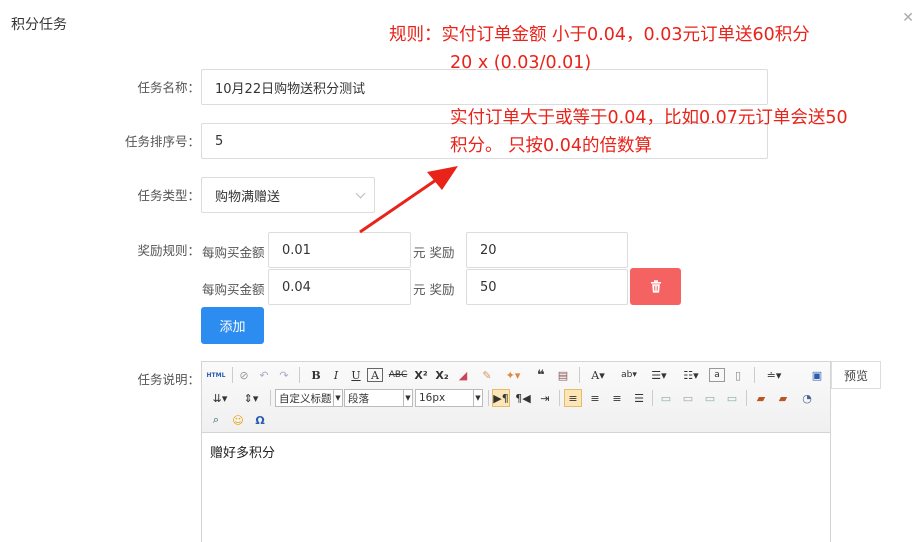  I want to click on dialog-title: 积分任务, so click(39, 25).